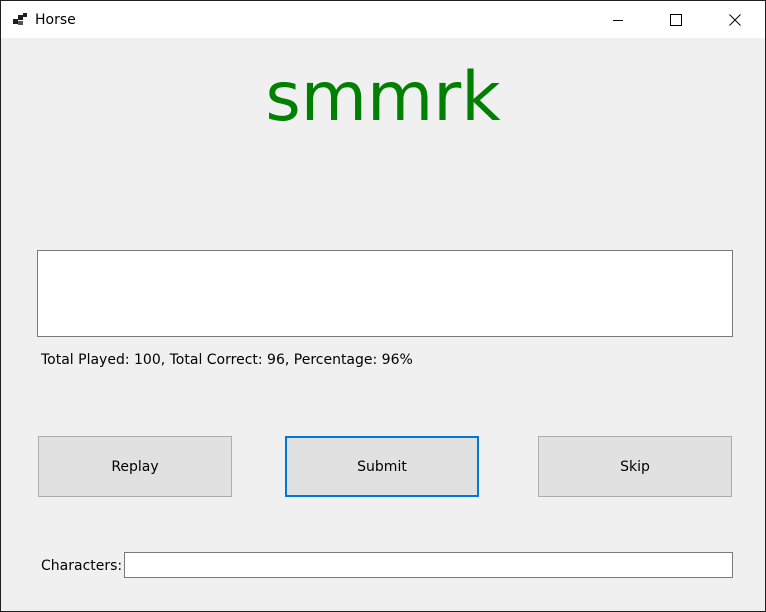 The height and width of the screenshot is (612, 766). What do you see at coordinates (383, 97) in the screenshot?
I see `morse-word-display: smmrk` at bounding box center [383, 97].